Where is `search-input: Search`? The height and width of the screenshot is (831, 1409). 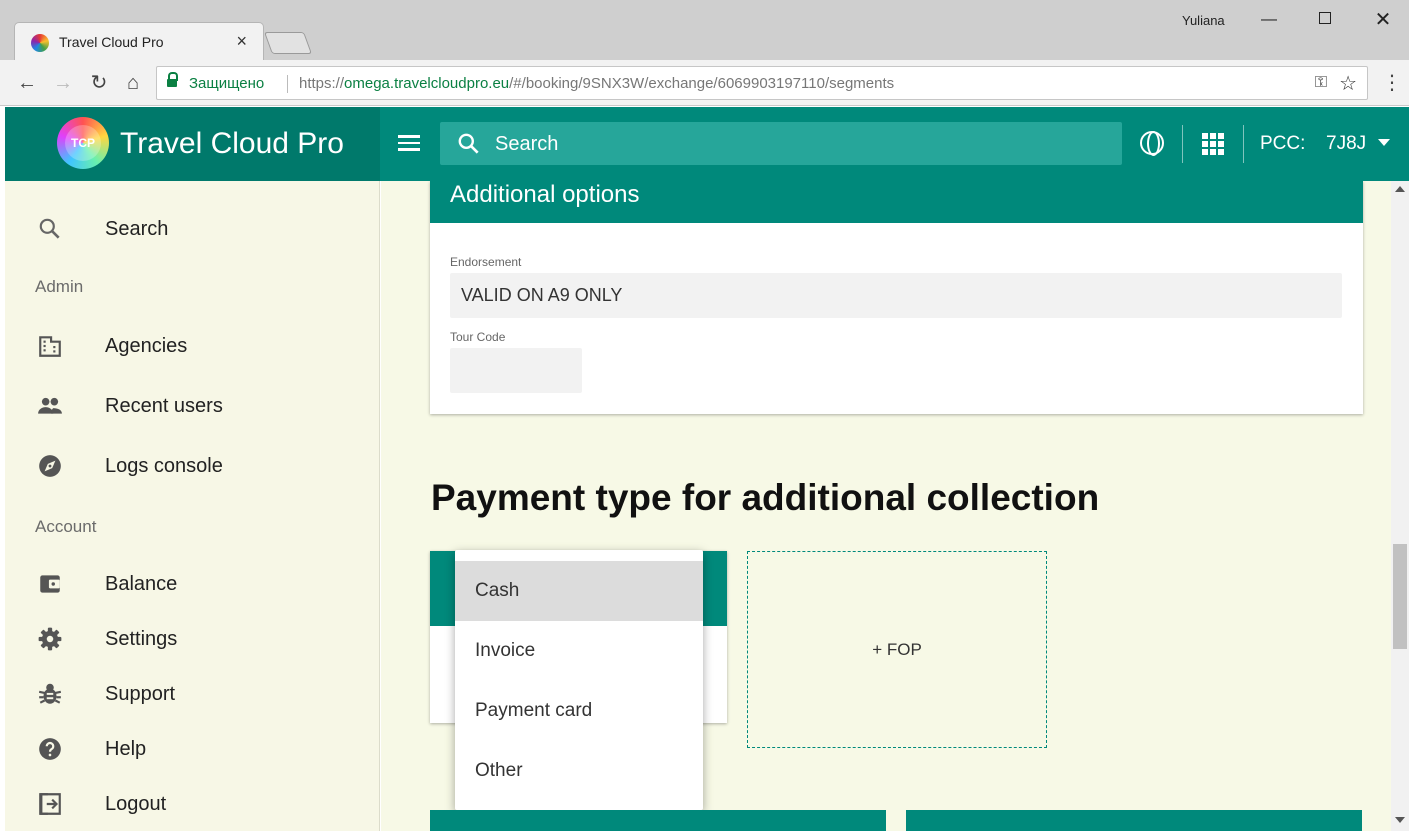
search-input: Search is located at coordinates (781, 143).